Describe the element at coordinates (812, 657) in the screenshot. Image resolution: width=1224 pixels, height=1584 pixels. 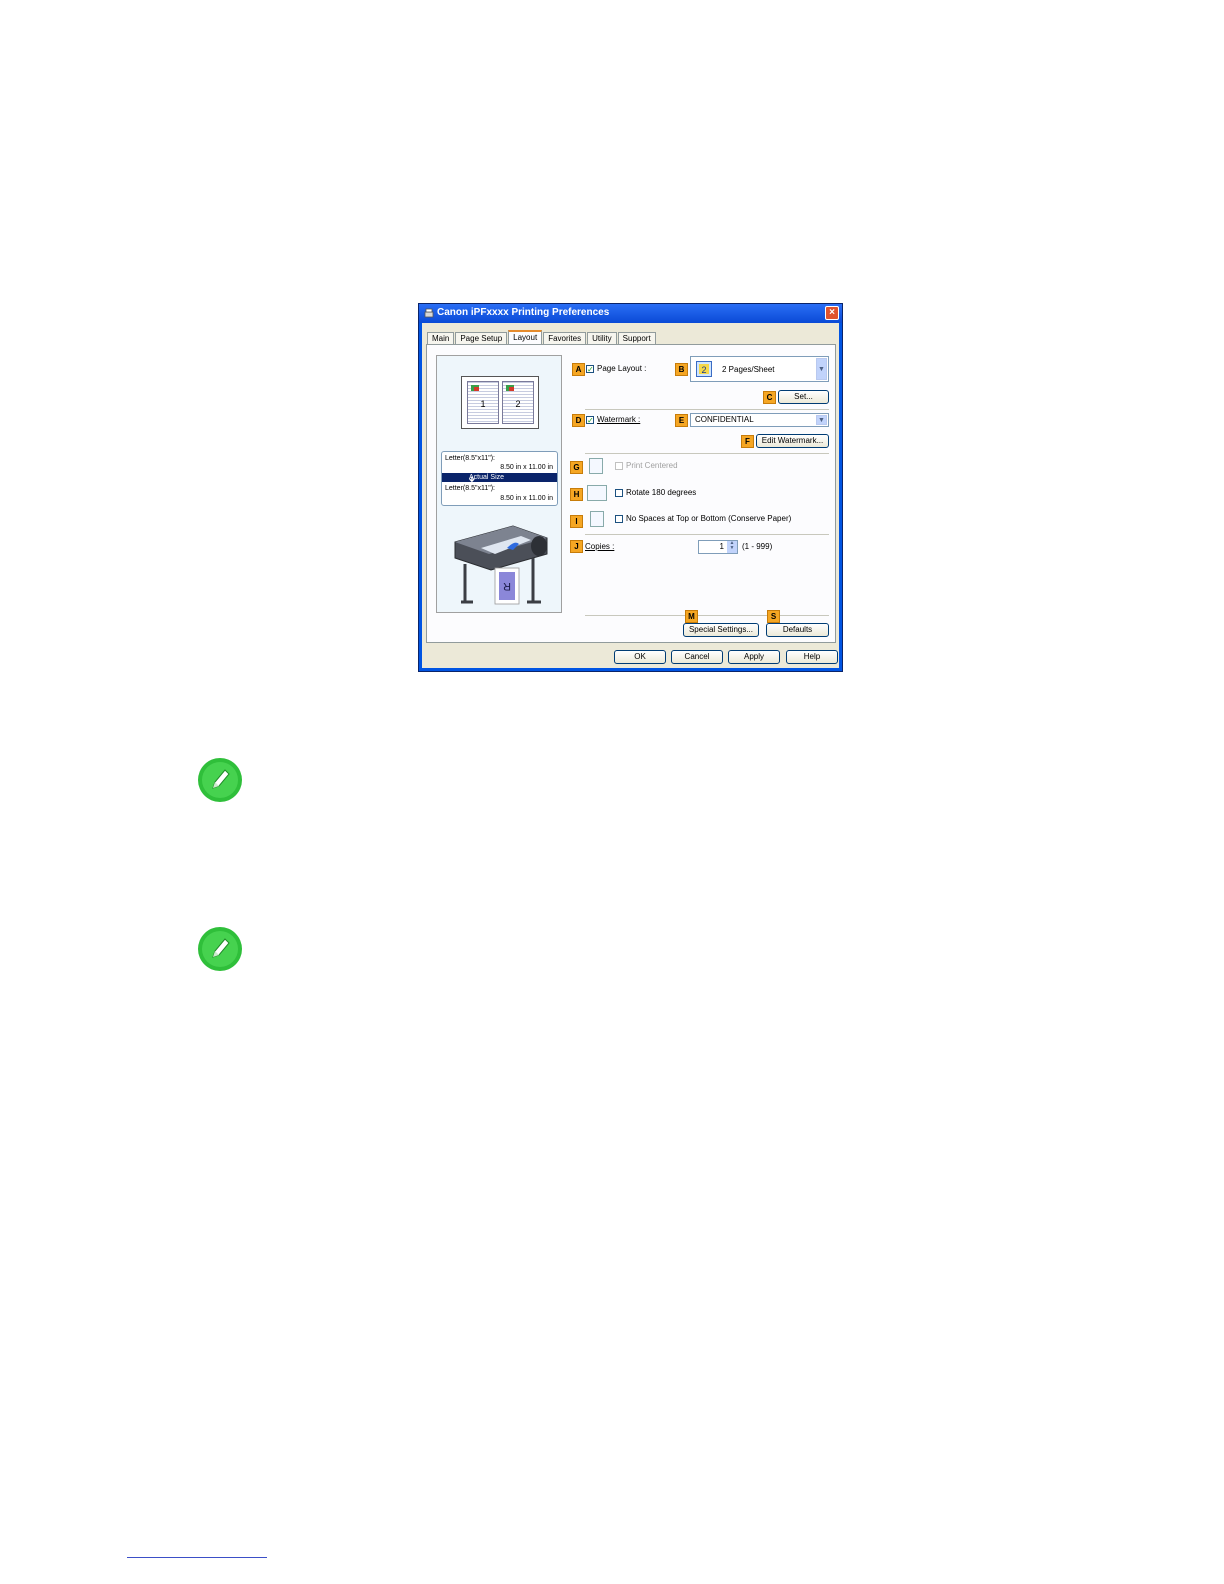
I see `help-button: Help` at that location.